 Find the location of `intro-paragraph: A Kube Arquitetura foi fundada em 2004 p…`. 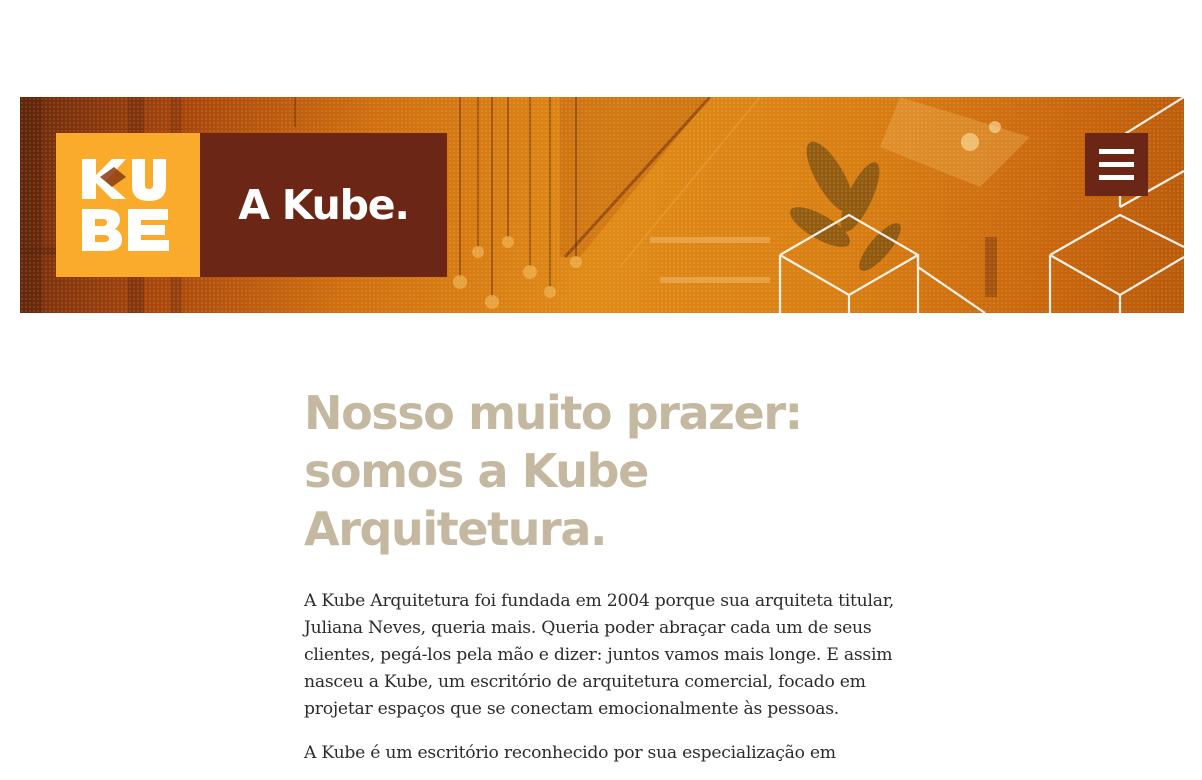

intro-paragraph: A Kube Arquitetura foi fundada em 2004 p… is located at coordinates (602, 655).